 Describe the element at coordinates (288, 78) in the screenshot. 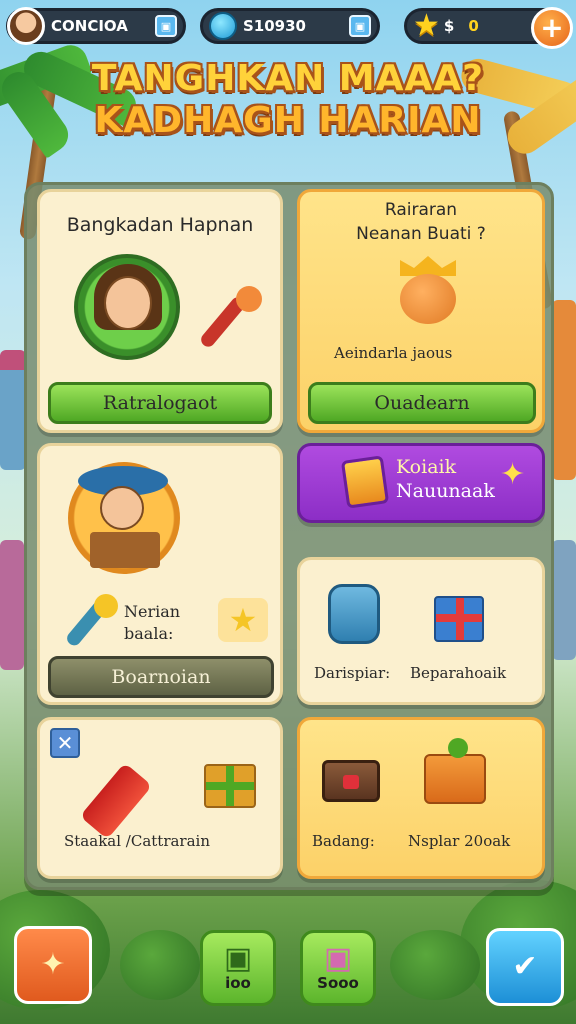

I see `title-line-1: TANGHKAN MAAA?` at that location.